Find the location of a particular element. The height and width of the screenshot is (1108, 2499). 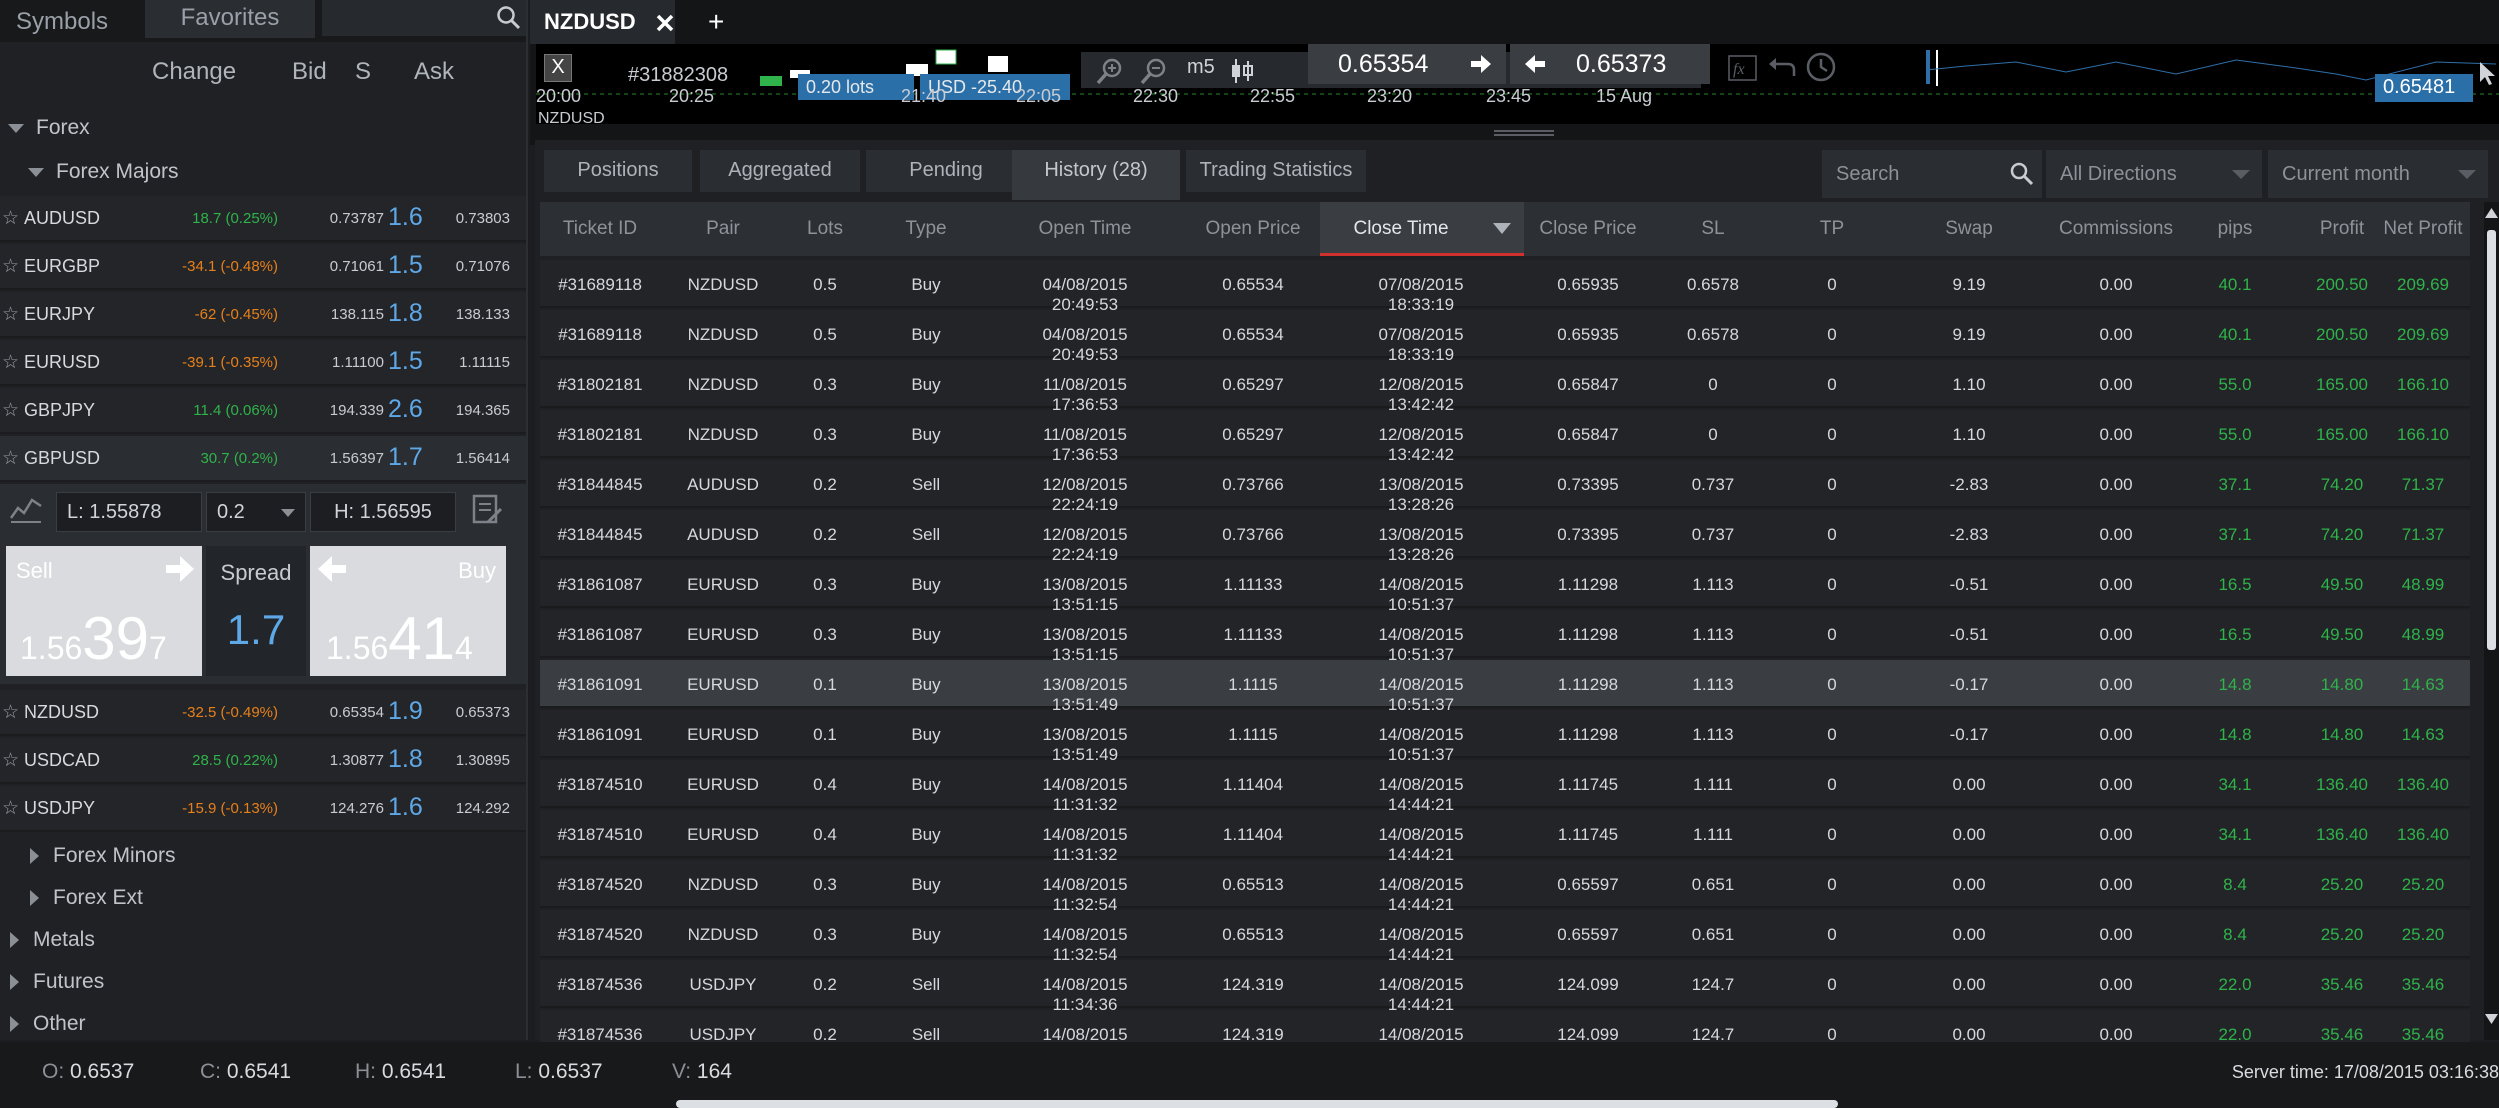

tree-forex-ext: Forex Ext is located at coordinates (86, 898).